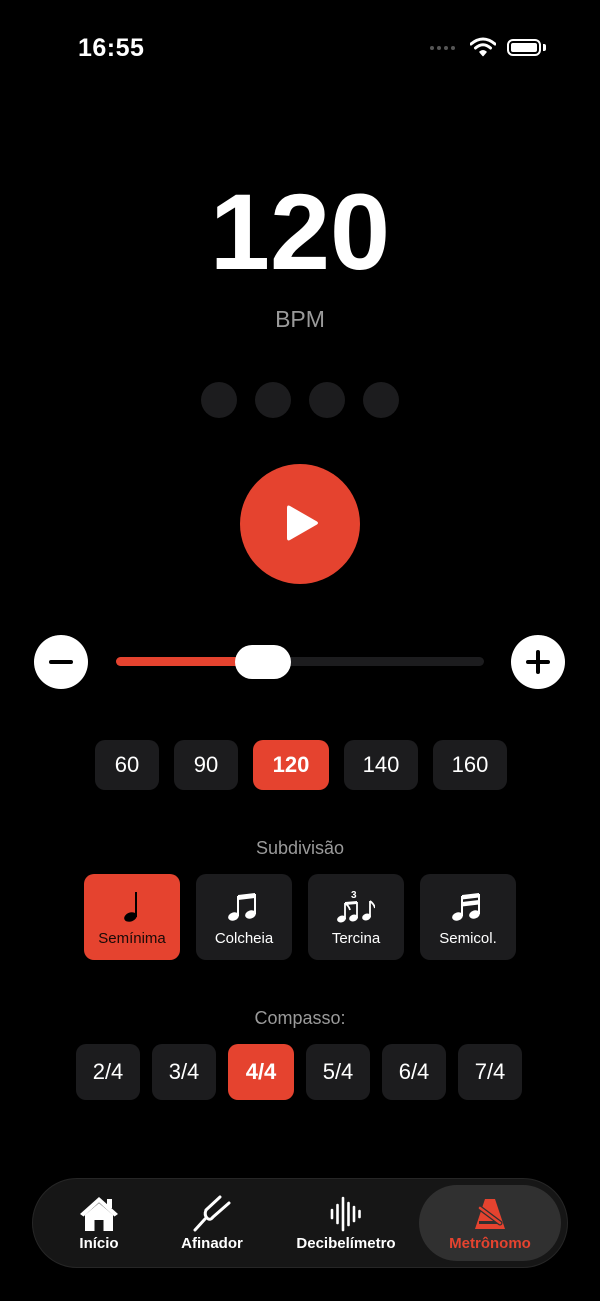 Image resolution: width=600 pixels, height=1301 pixels. I want to click on subdivision-label-seminima: Semínima, so click(132, 938).